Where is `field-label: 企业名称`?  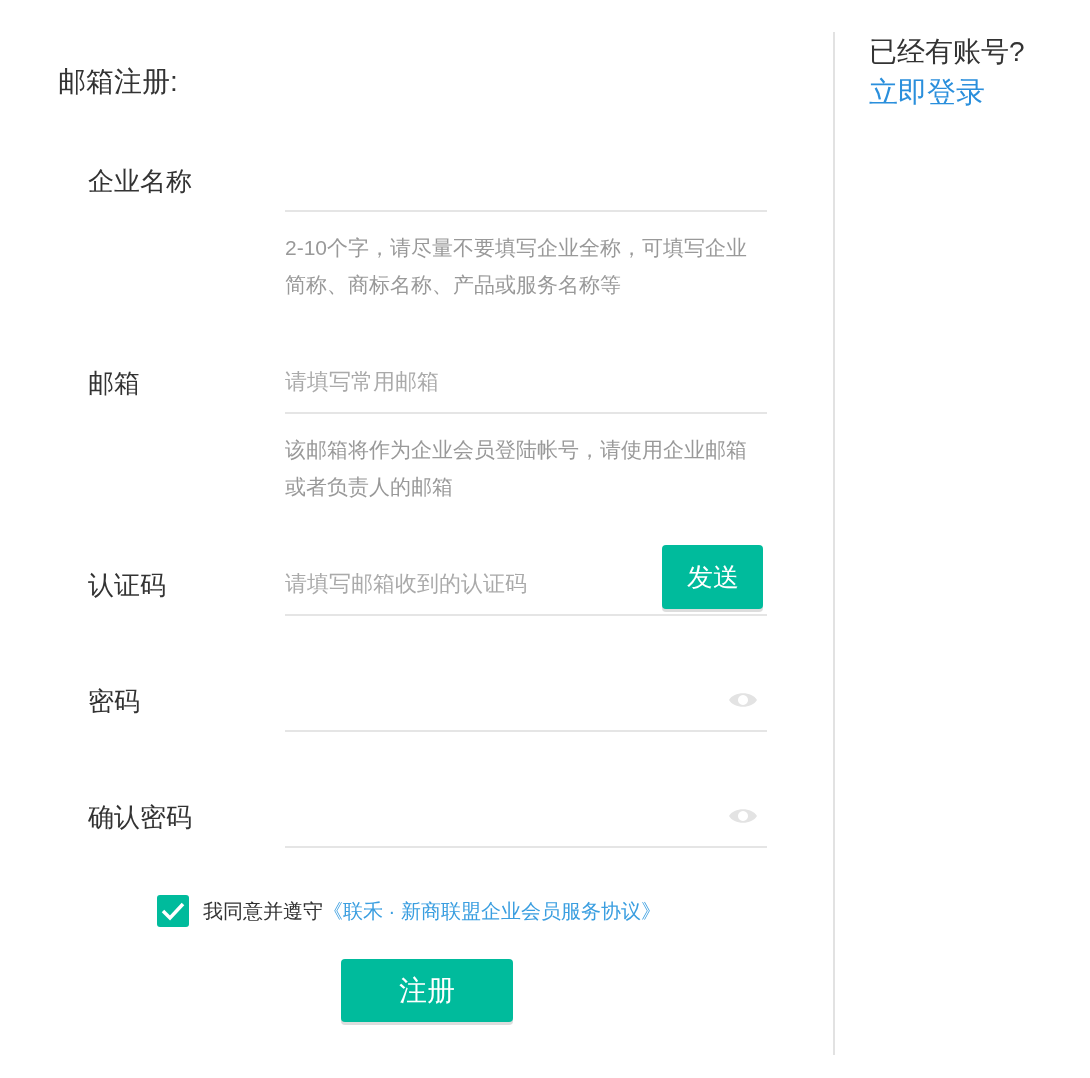
field-label: 企业名称 is located at coordinates (140, 181).